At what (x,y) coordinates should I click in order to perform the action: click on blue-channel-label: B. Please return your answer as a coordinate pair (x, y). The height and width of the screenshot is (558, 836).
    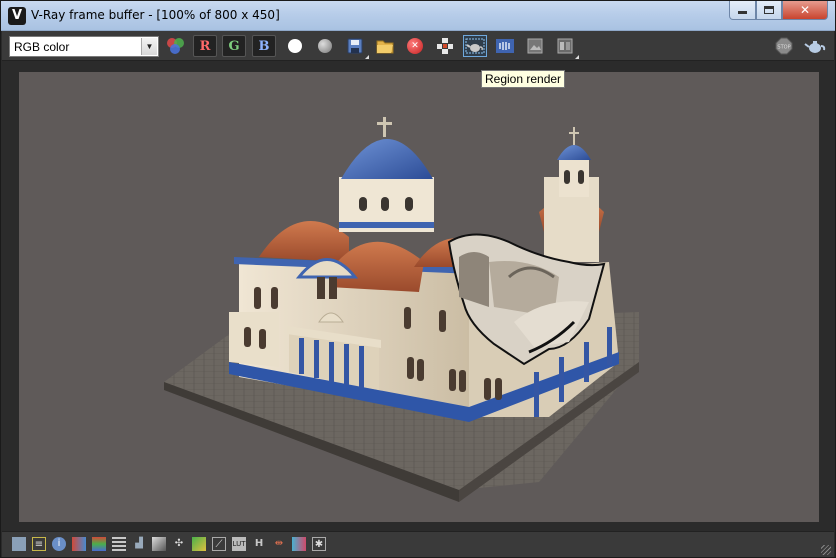
    Looking at the image, I should click on (264, 46).